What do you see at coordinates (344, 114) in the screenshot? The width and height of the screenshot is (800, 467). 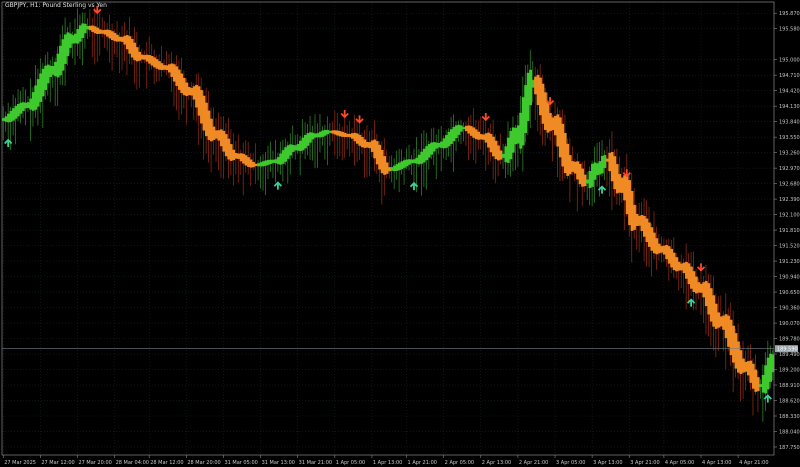 I see `sell-arrow-icon` at bounding box center [344, 114].